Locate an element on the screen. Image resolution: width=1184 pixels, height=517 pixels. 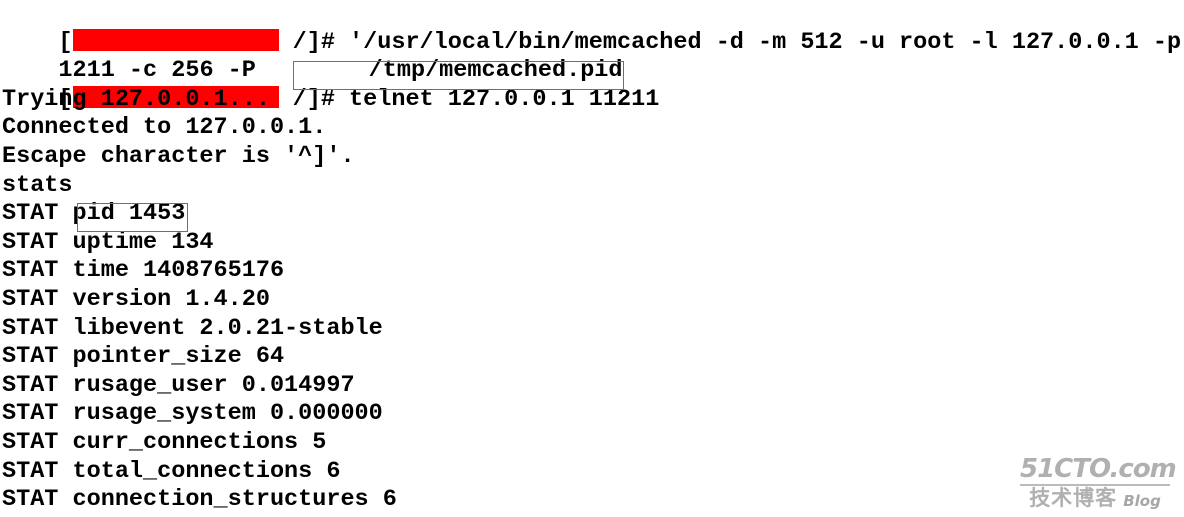
stat-line-text: STAT pid 1453 is located at coordinates (94, 214).